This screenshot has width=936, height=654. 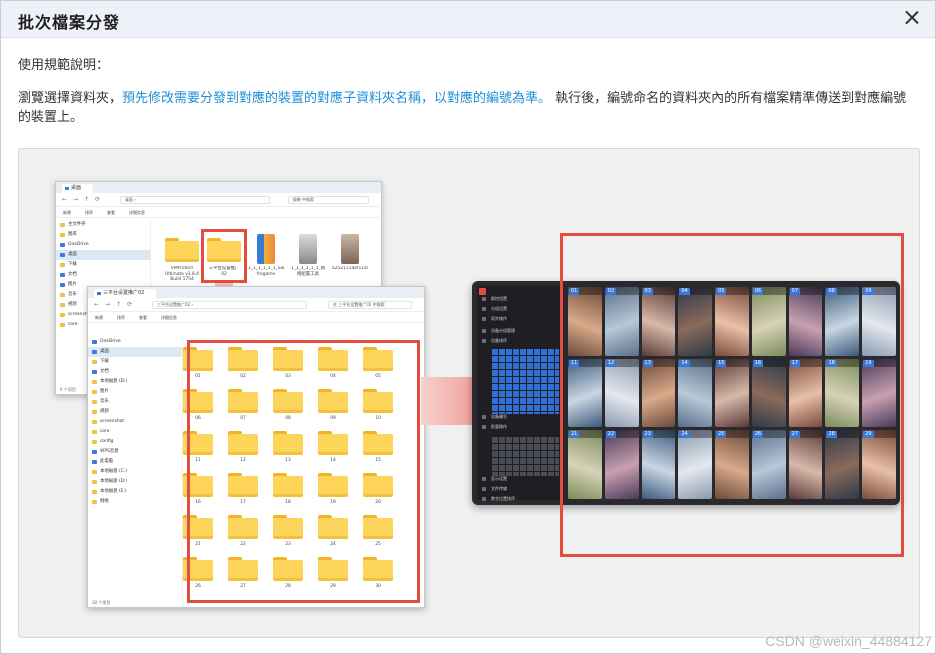 I want to click on file-name: VMProtect Ultimate v3.8.4 Build 1754, so click(x=182, y=274).